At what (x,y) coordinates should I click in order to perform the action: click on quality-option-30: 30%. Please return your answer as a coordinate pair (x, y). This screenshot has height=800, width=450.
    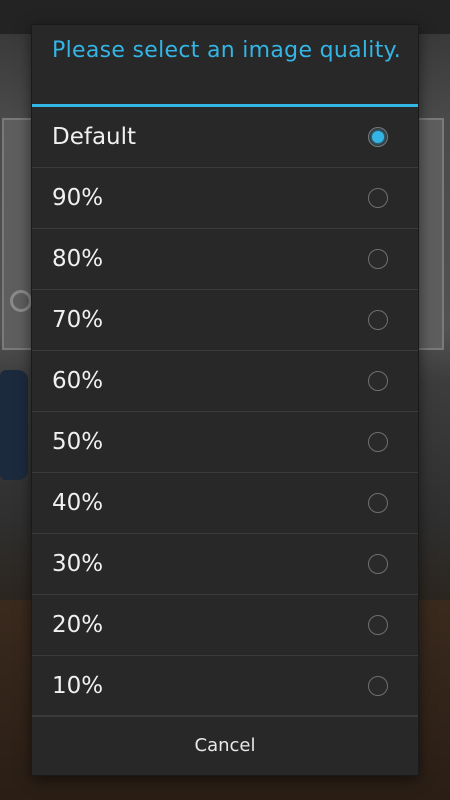
    Looking at the image, I should click on (225, 564).